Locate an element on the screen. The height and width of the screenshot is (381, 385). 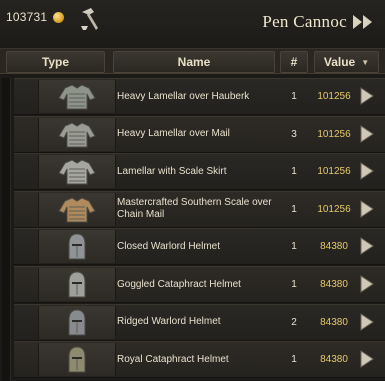
gold-amount: 103731 is located at coordinates (27, 17).